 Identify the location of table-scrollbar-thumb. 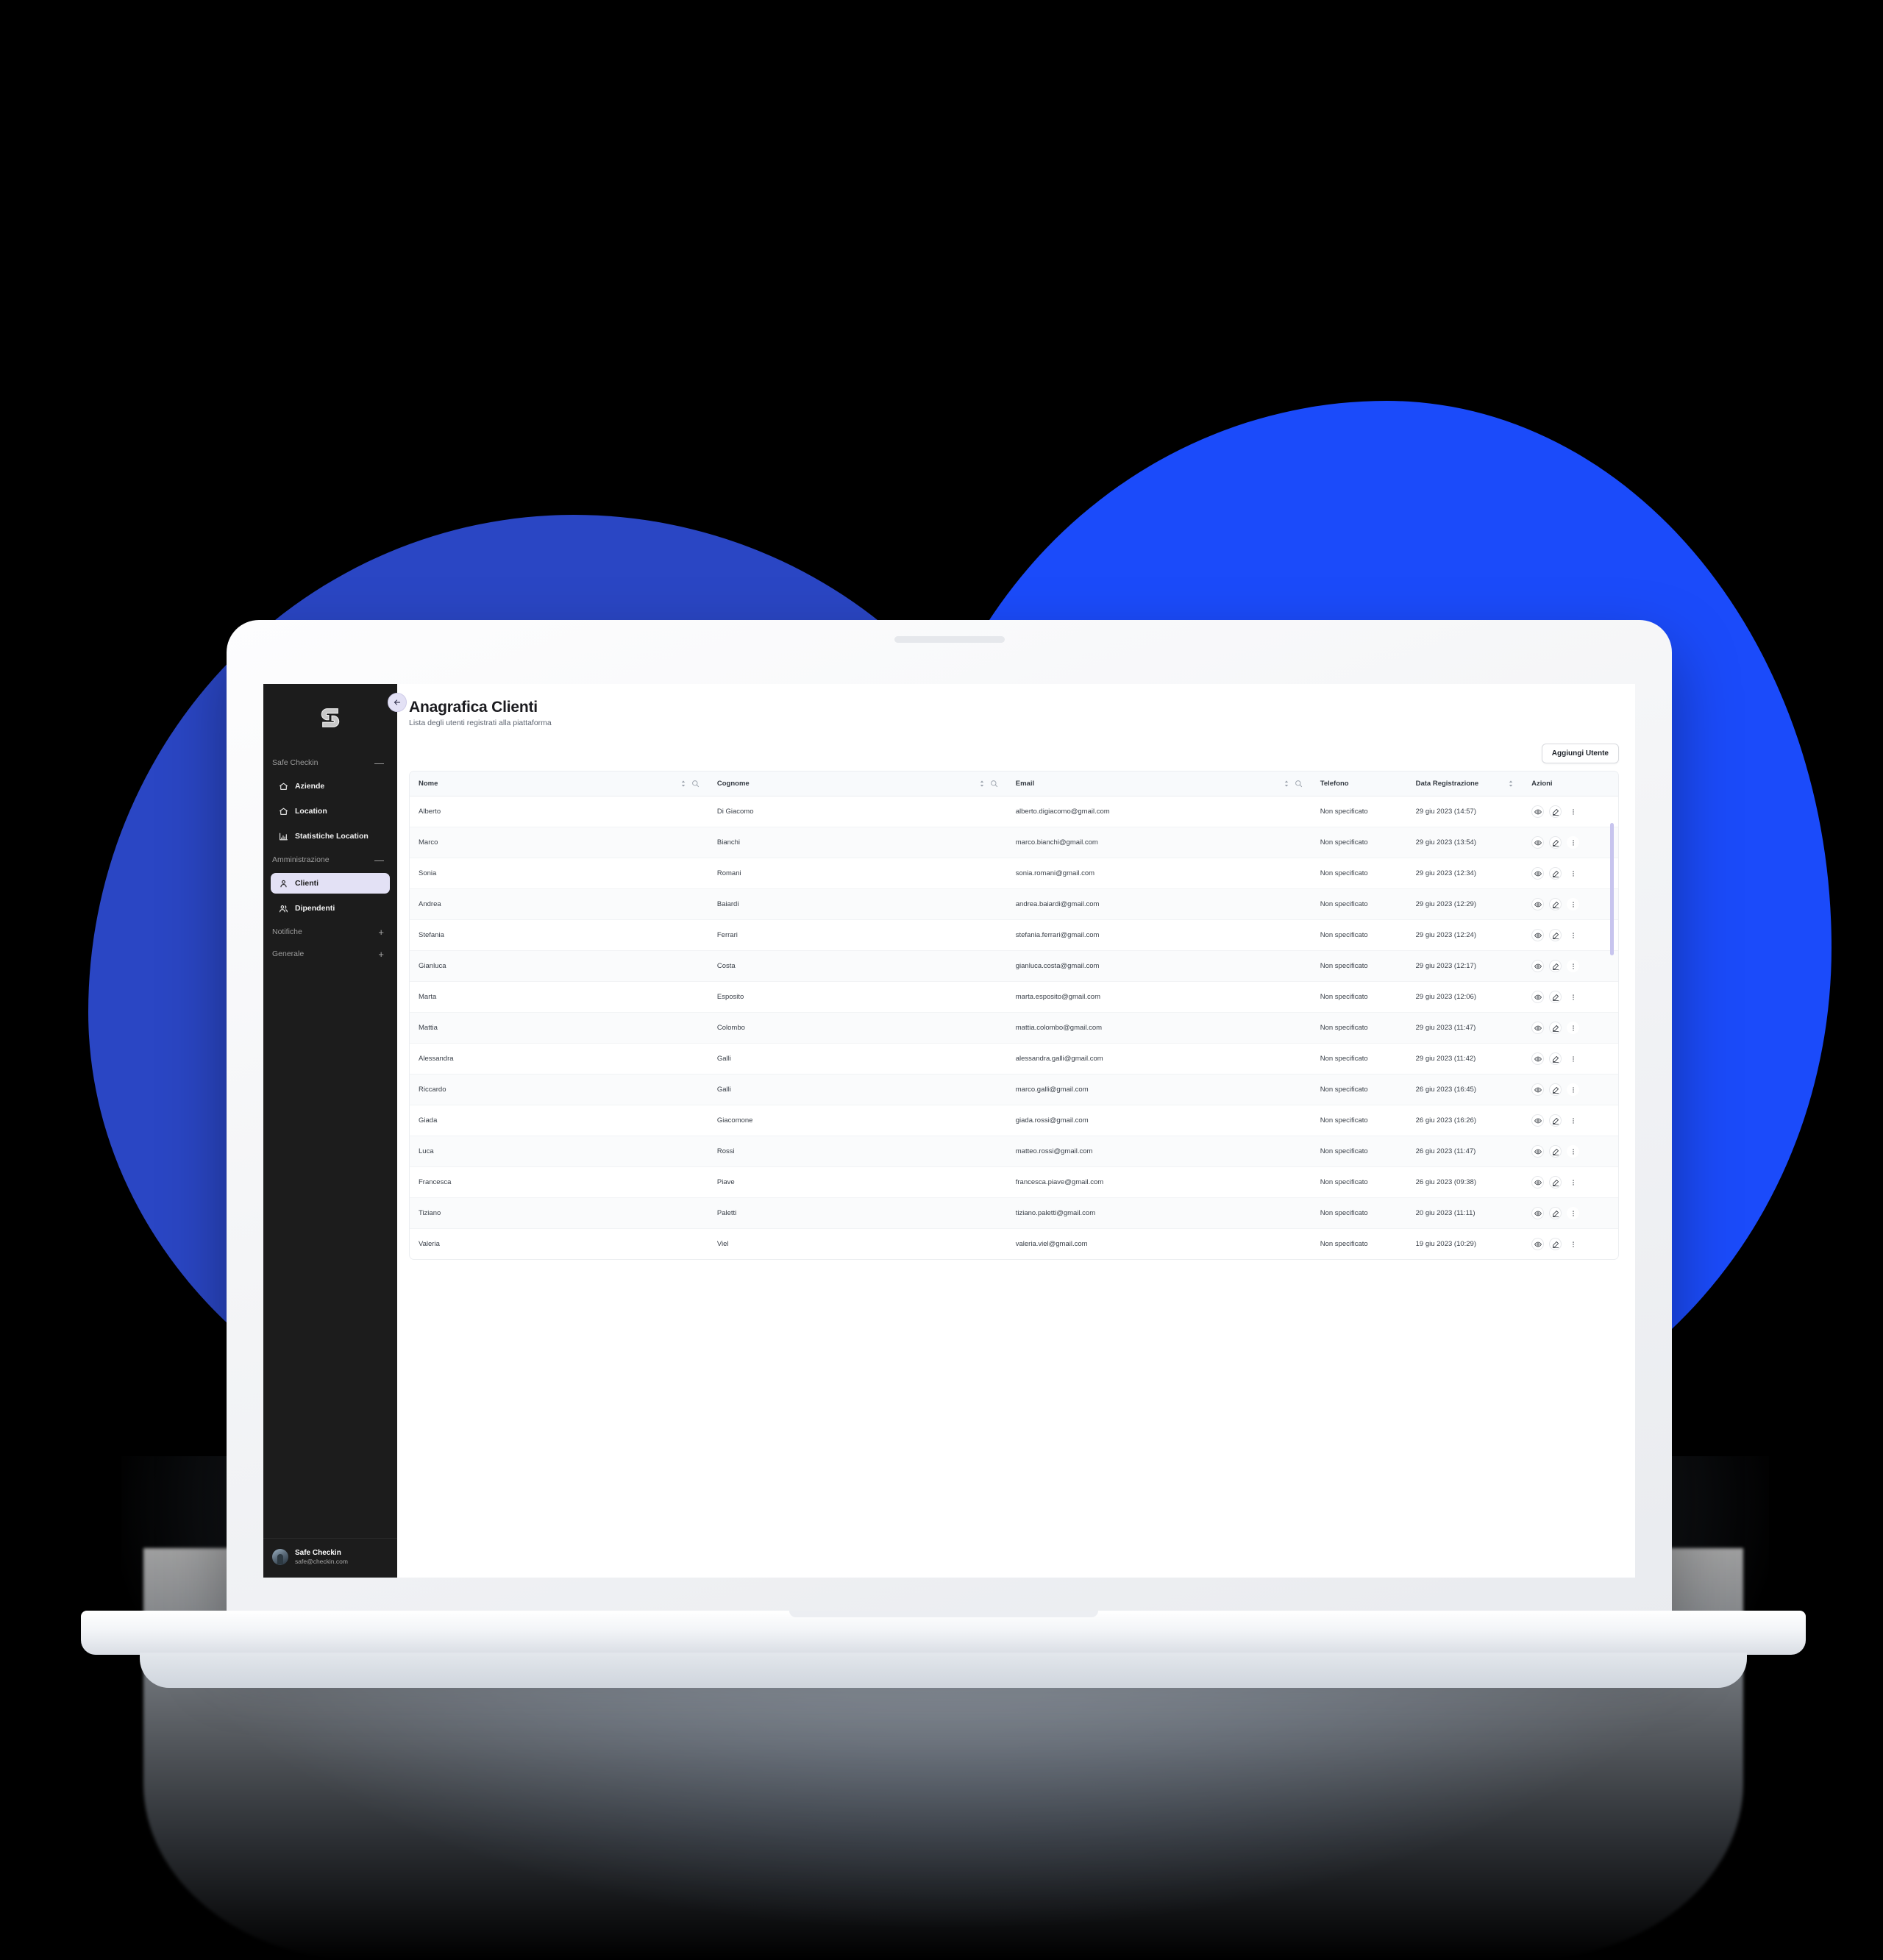
(1612, 889).